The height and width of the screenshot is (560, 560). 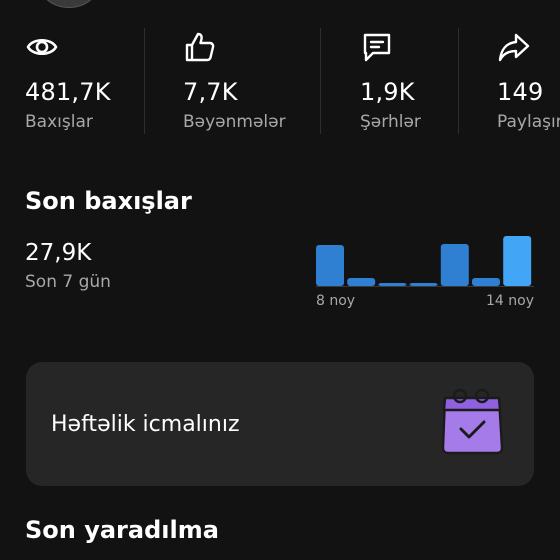 I want to click on recent-creations-title: Son yaradılma, so click(x=122, y=530).